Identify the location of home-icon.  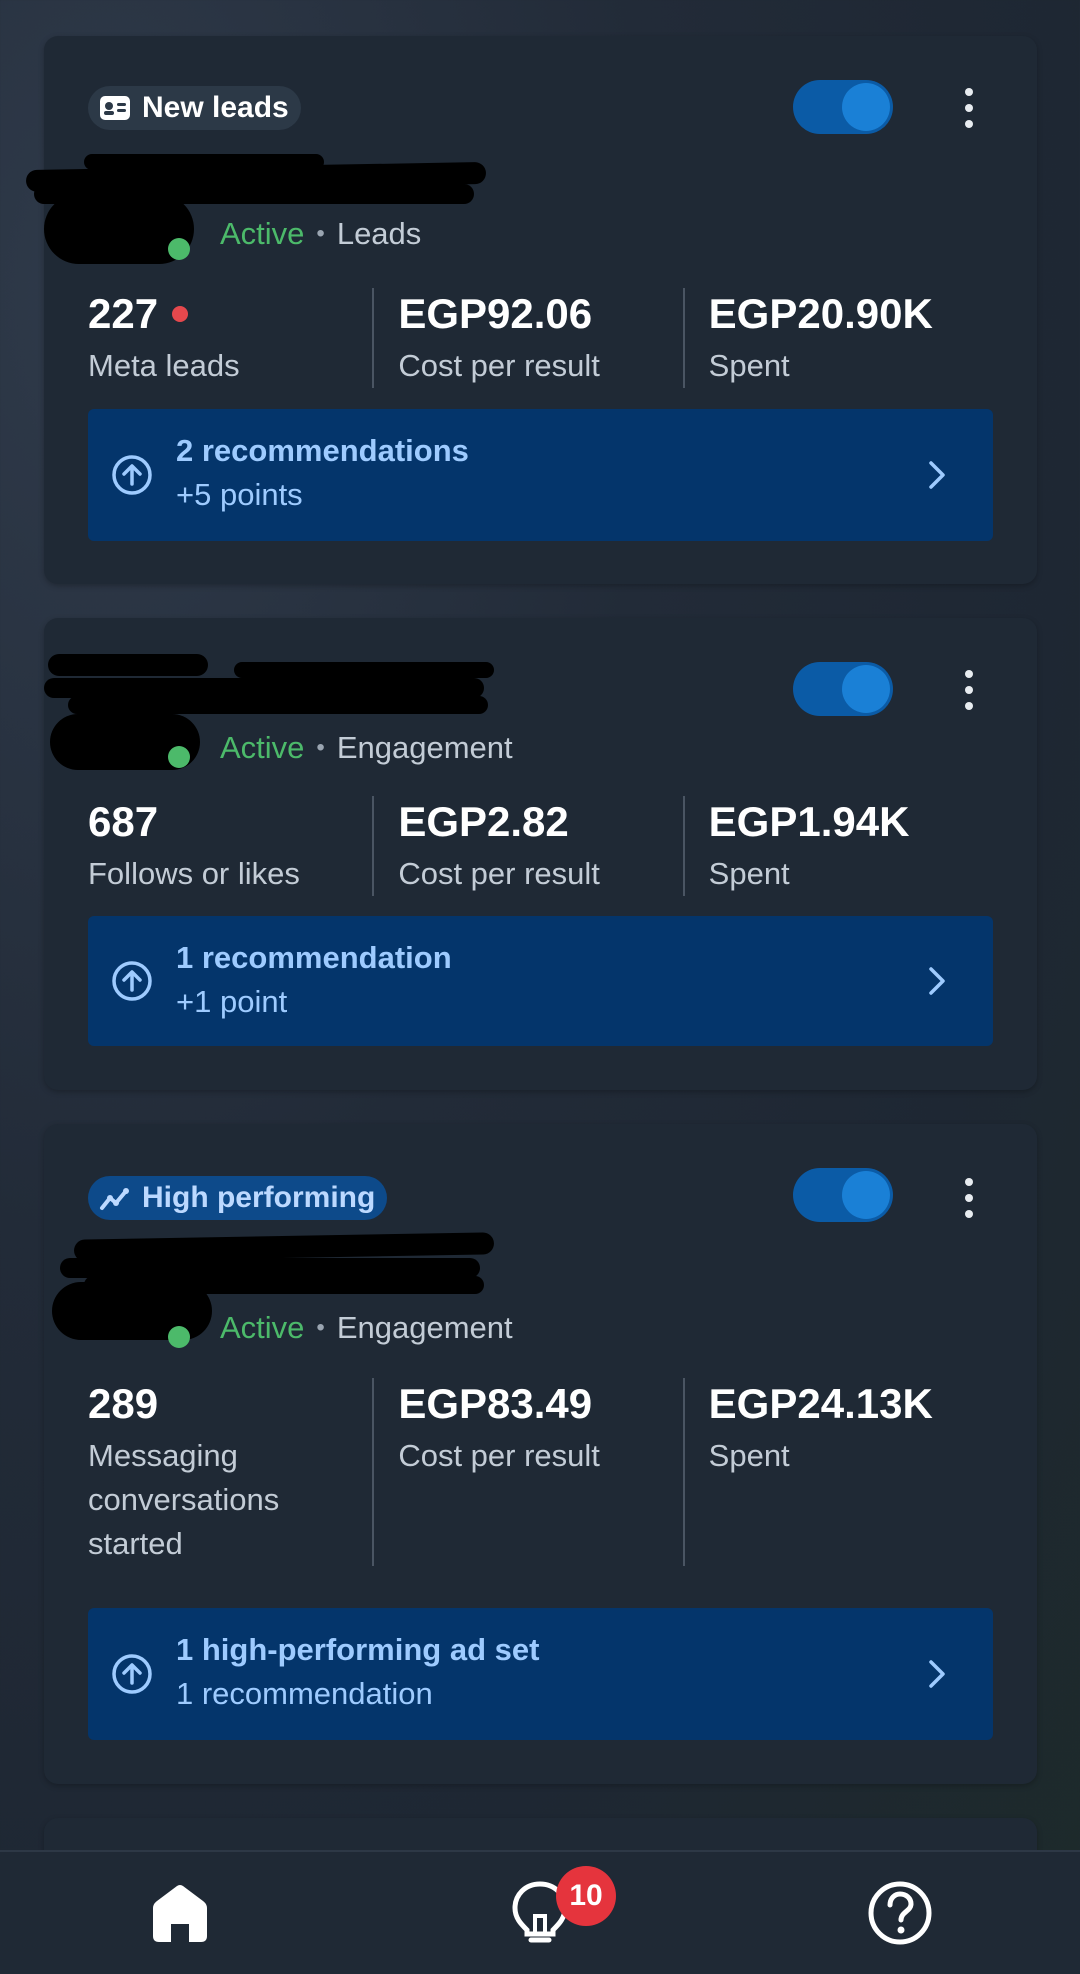
(180, 1913).